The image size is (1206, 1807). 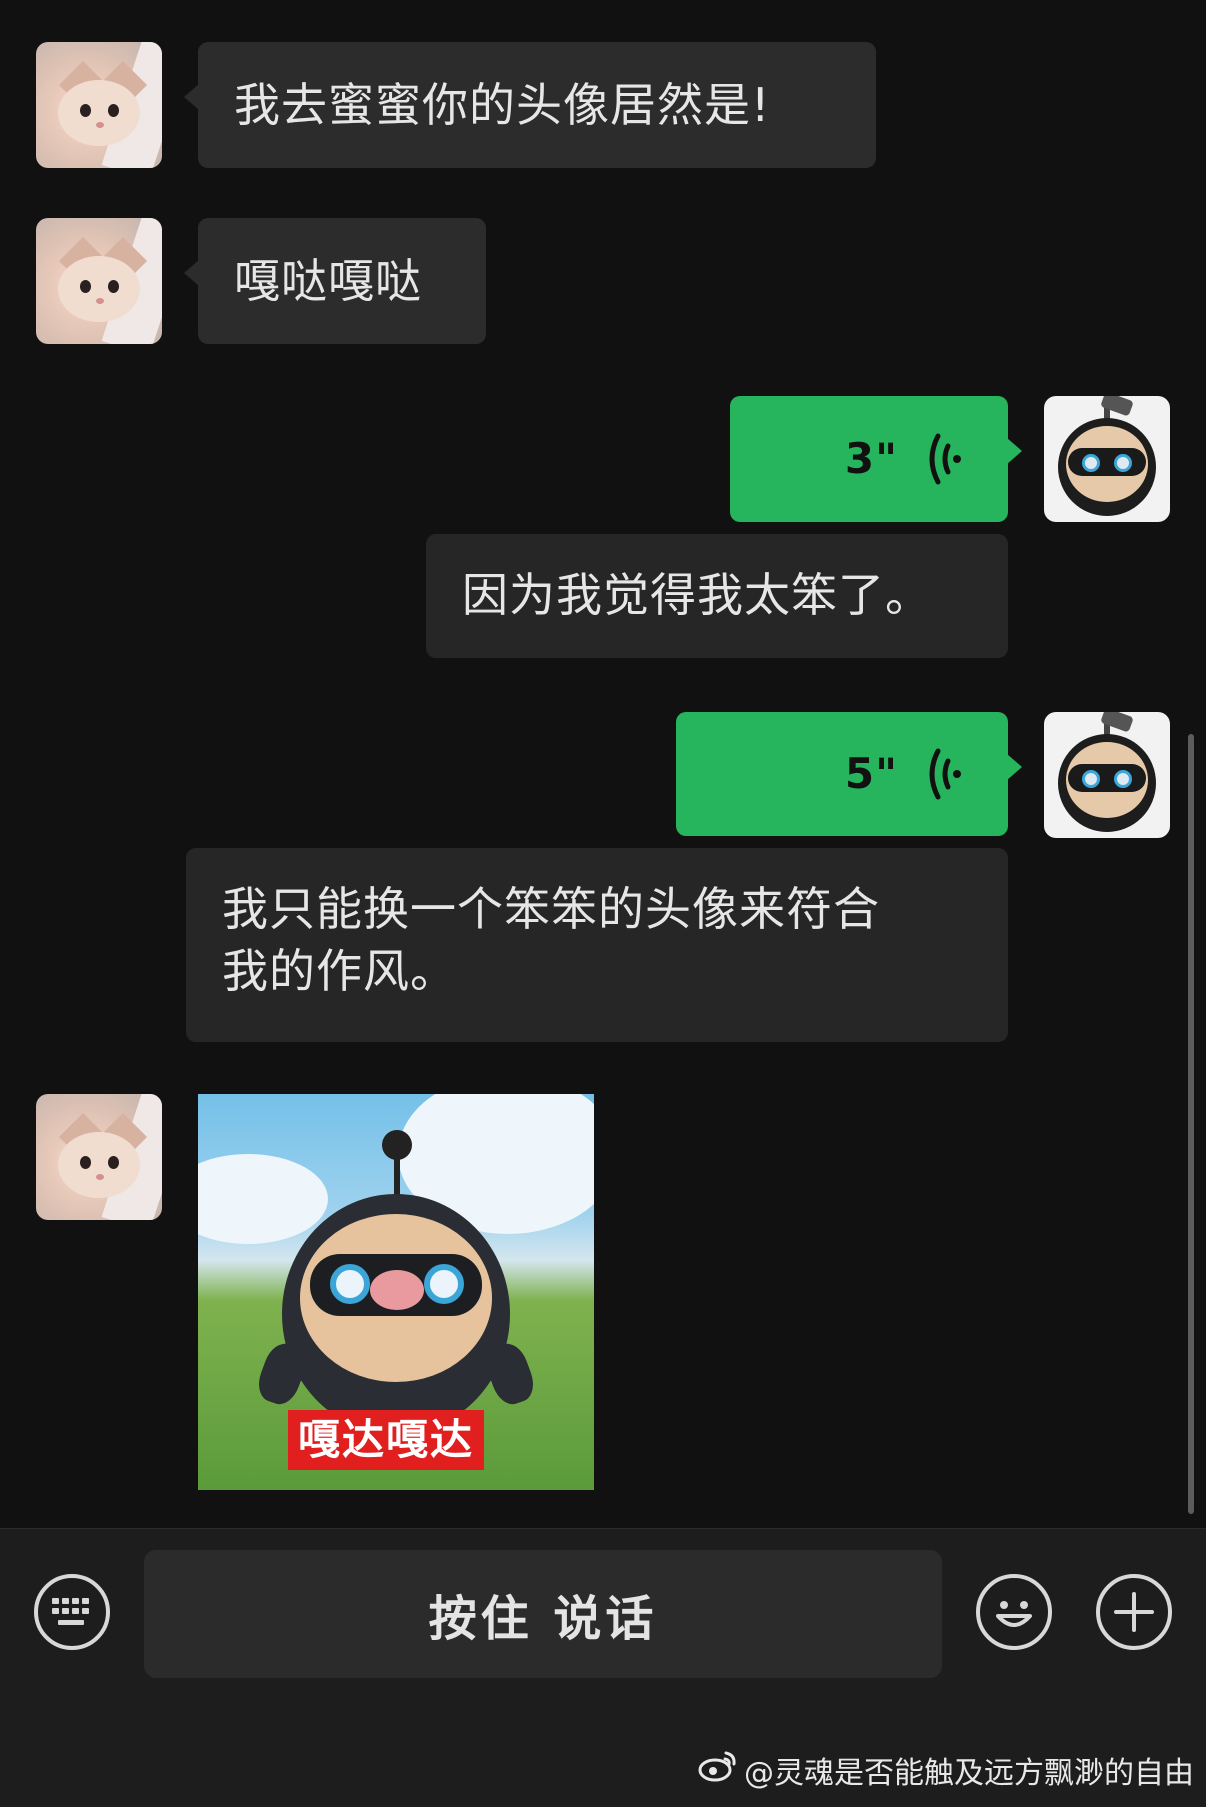 What do you see at coordinates (502, 105) in the screenshot?
I see `message-text: 我去蜜蜜你的头像居然是!` at bounding box center [502, 105].